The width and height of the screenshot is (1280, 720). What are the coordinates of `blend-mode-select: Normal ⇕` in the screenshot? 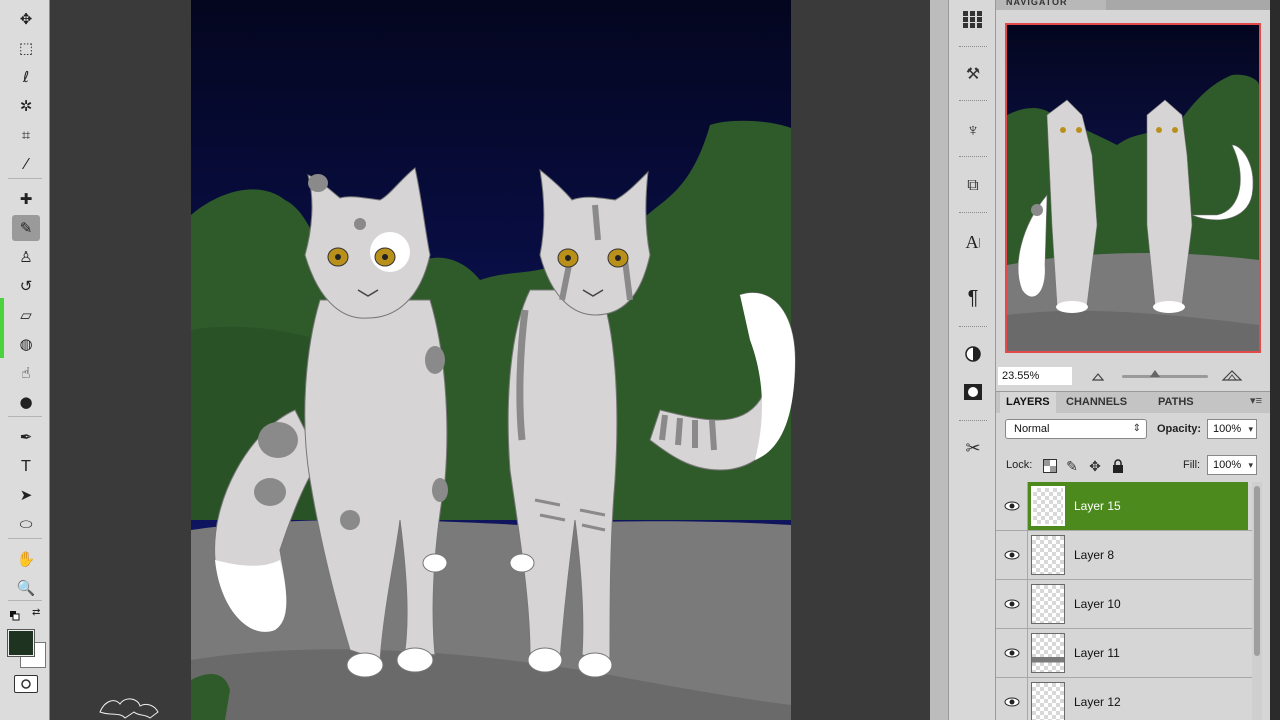 It's located at (1076, 429).